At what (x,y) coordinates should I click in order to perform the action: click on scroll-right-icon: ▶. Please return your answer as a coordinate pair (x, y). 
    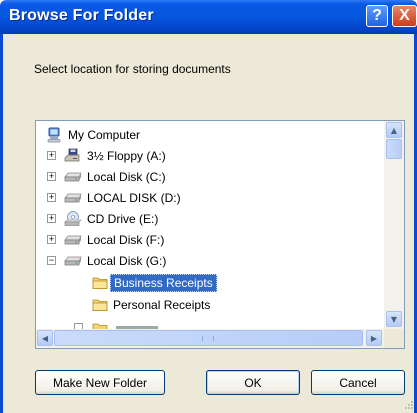
    Looking at the image, I should click on (374, 338).